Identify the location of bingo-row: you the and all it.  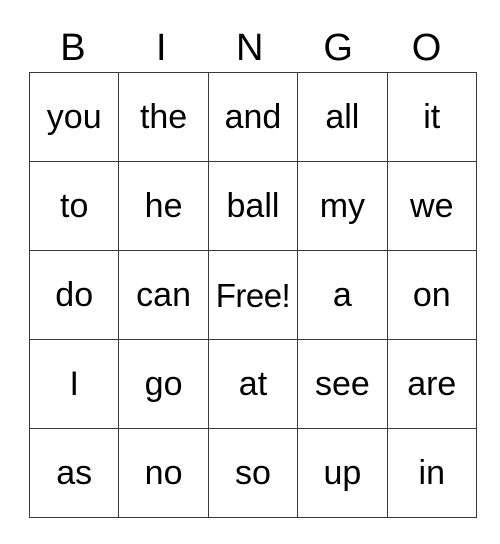
(252, 117).